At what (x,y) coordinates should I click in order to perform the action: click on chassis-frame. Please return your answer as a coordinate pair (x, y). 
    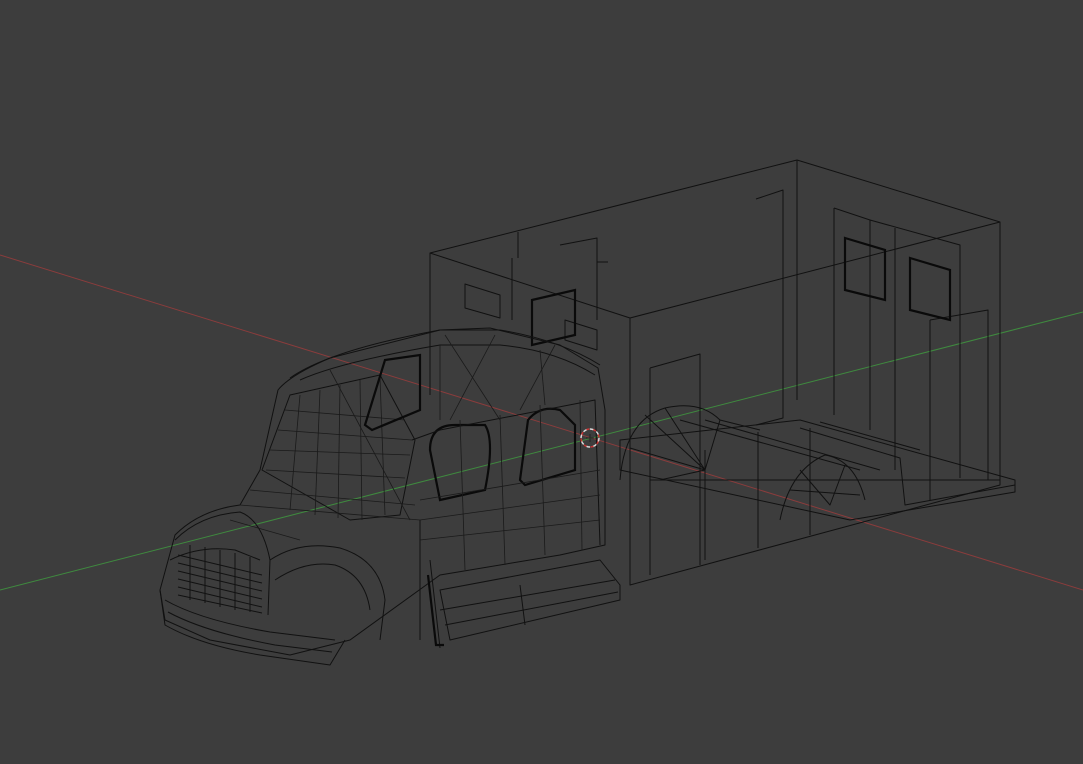
    Looking at the image, I should click on (817, 463).